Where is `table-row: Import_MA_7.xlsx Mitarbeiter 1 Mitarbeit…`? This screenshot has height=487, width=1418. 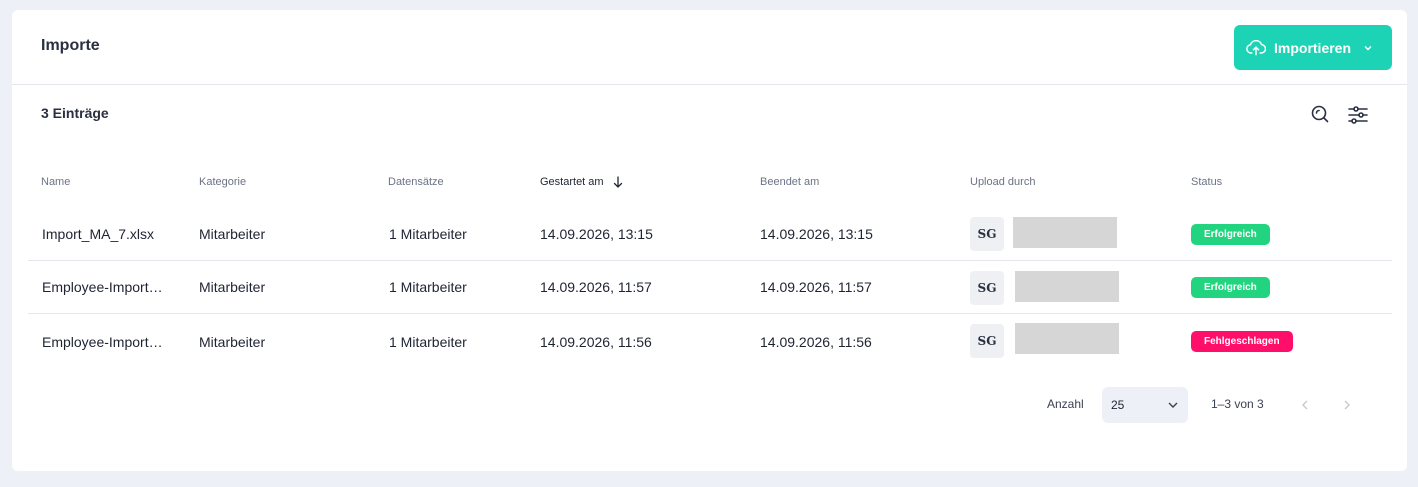
table-row: Import_MA_7.xlsx Mitarbeiter 1 Mitarbeit… is located at coordinates (710, 234).